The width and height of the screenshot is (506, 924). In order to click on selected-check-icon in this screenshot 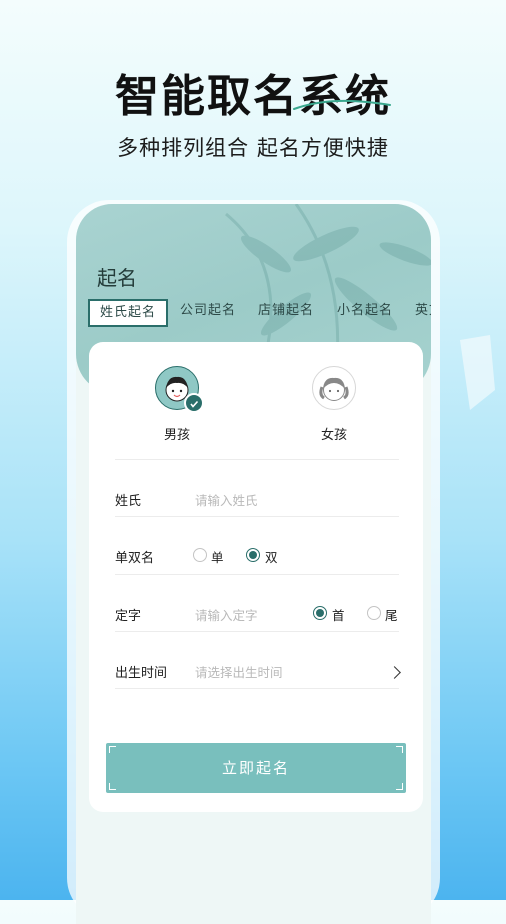, I will do `click(194, 403)`.